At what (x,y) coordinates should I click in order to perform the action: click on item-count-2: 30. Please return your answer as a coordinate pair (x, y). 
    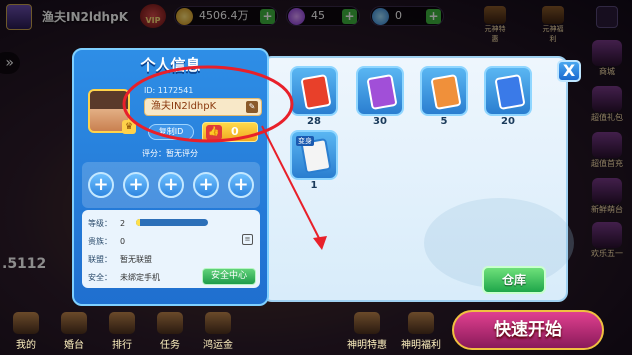
    Looking at the image, I should click on (380, 121).